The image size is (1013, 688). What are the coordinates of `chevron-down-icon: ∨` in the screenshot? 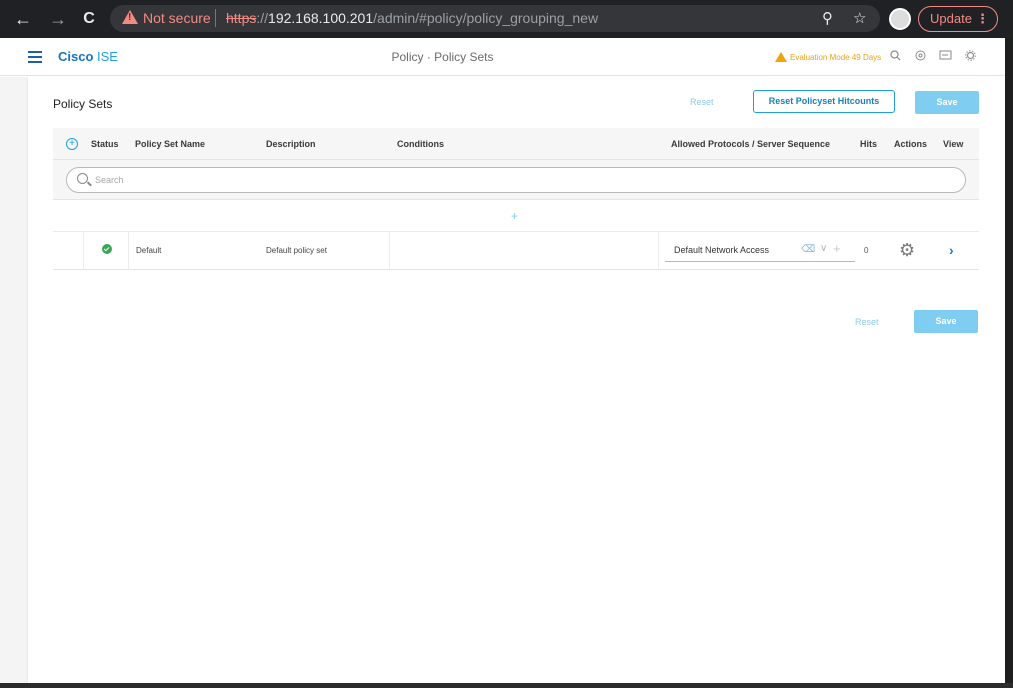 It's located at (823, 248).